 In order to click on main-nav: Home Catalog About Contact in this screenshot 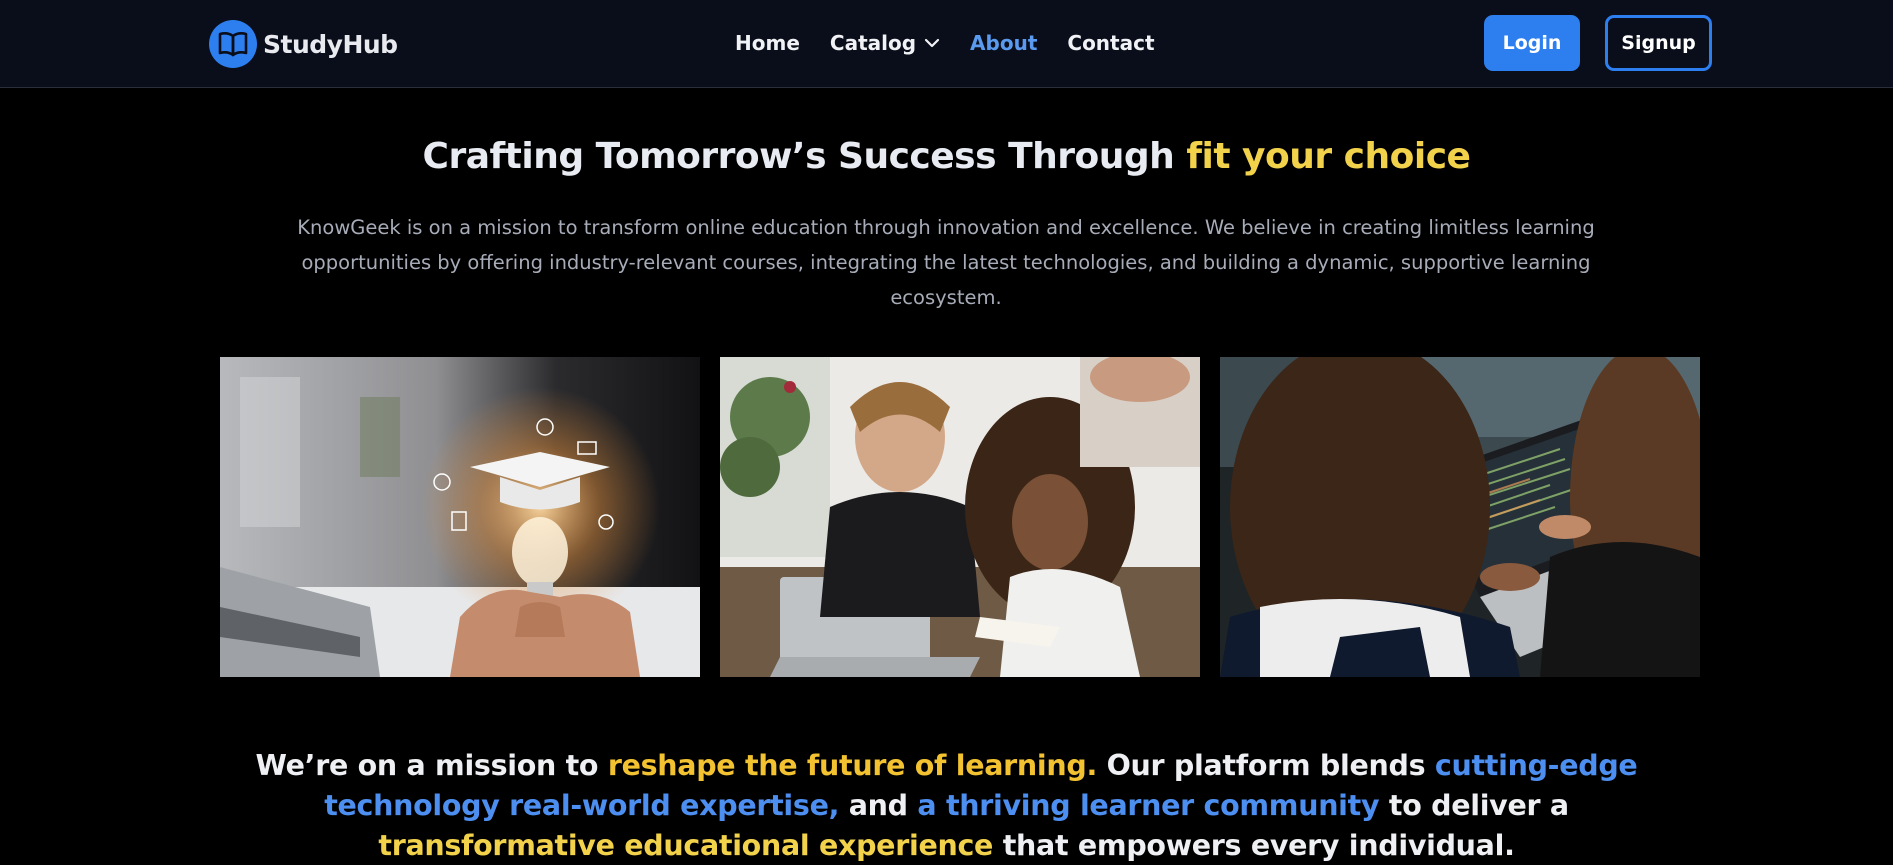, I will do `click(945, 43)`.